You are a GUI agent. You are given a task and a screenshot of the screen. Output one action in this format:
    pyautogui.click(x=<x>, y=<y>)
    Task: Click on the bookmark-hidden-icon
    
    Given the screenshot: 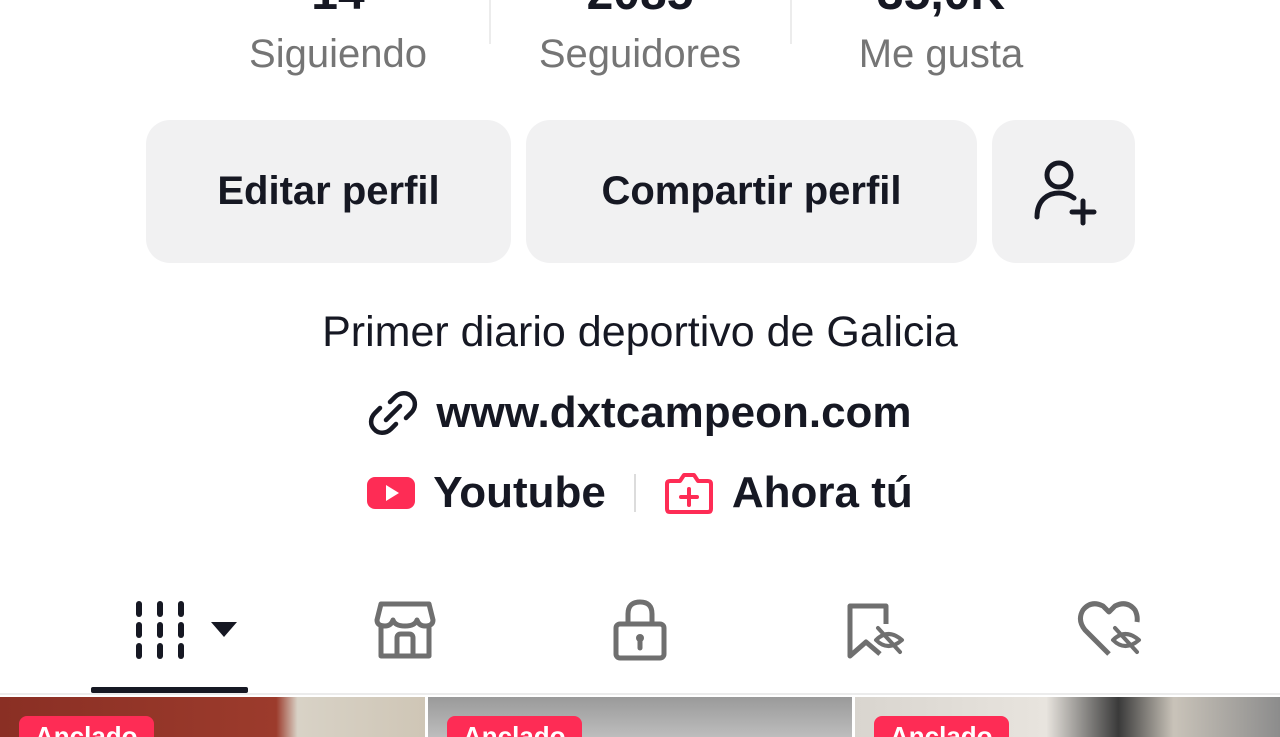 What is the action you would take?
    pyautogui.click(x=875, y=631)
    